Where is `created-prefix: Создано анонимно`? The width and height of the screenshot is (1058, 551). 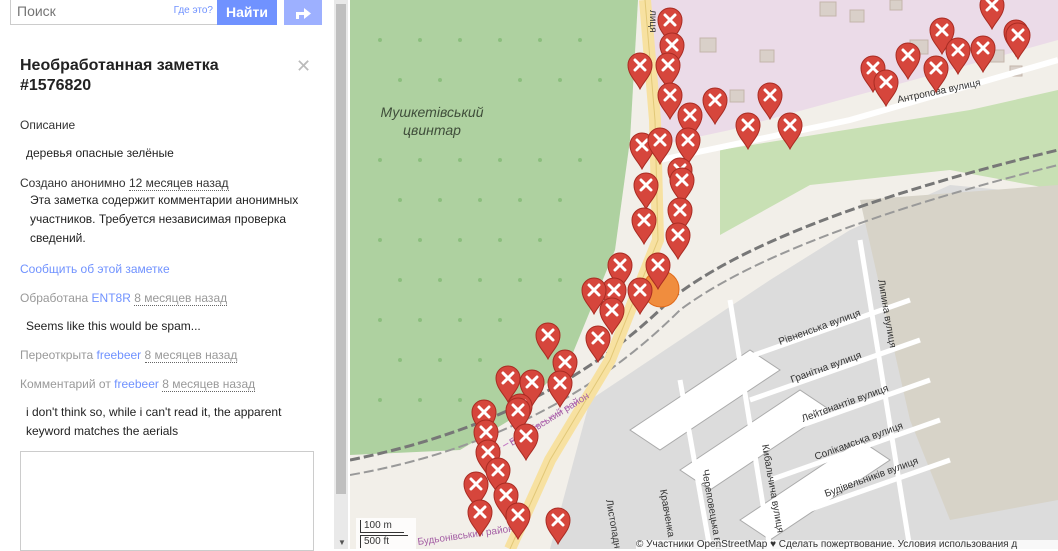 created-prefix: Создано анонимно is located at coordinates (73, 183).